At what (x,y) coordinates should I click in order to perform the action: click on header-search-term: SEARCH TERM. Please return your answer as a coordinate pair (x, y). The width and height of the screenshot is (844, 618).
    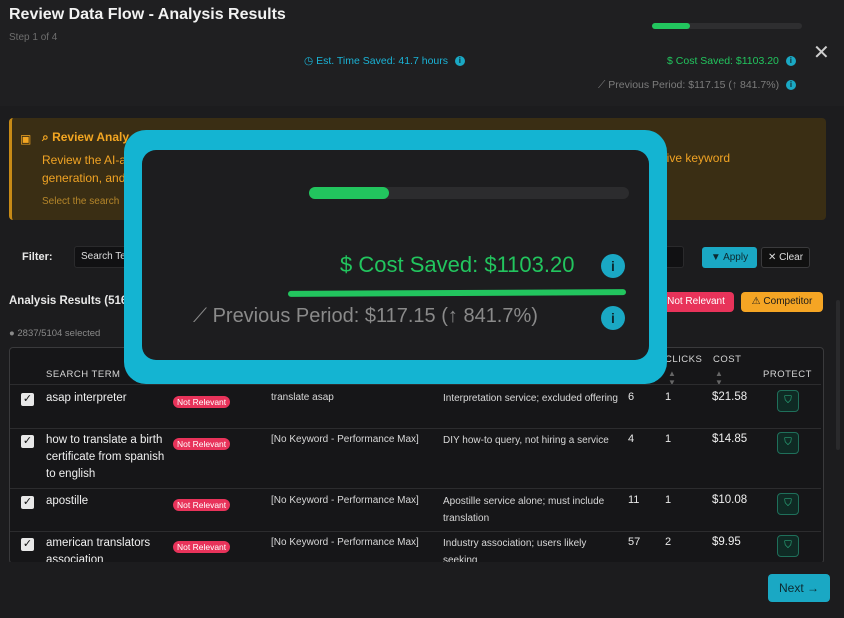
    Looking at the image, I should click on (83, 374).